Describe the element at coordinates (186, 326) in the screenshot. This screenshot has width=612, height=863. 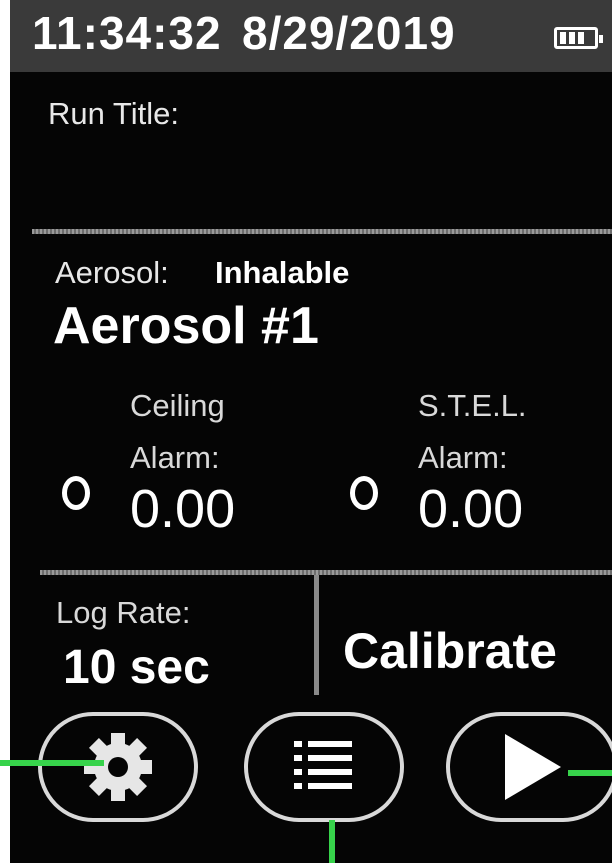
I see `aerosol-name: Aerosol #1` at that location.